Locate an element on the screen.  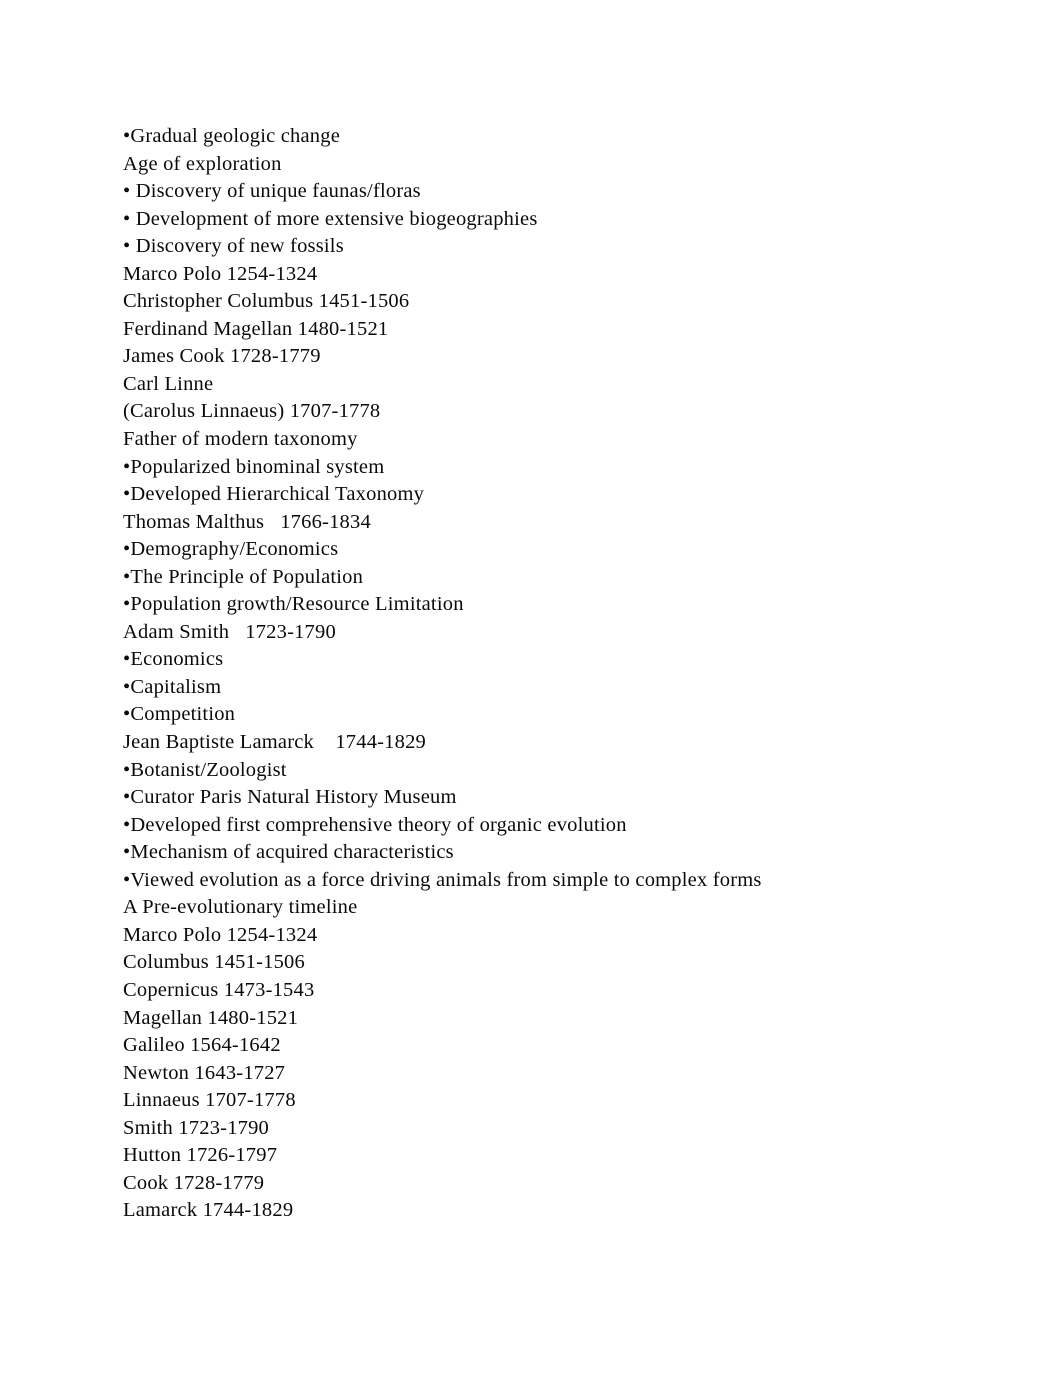
text-line: Columbus 1451-1506 is located at coordinates (214, 962).